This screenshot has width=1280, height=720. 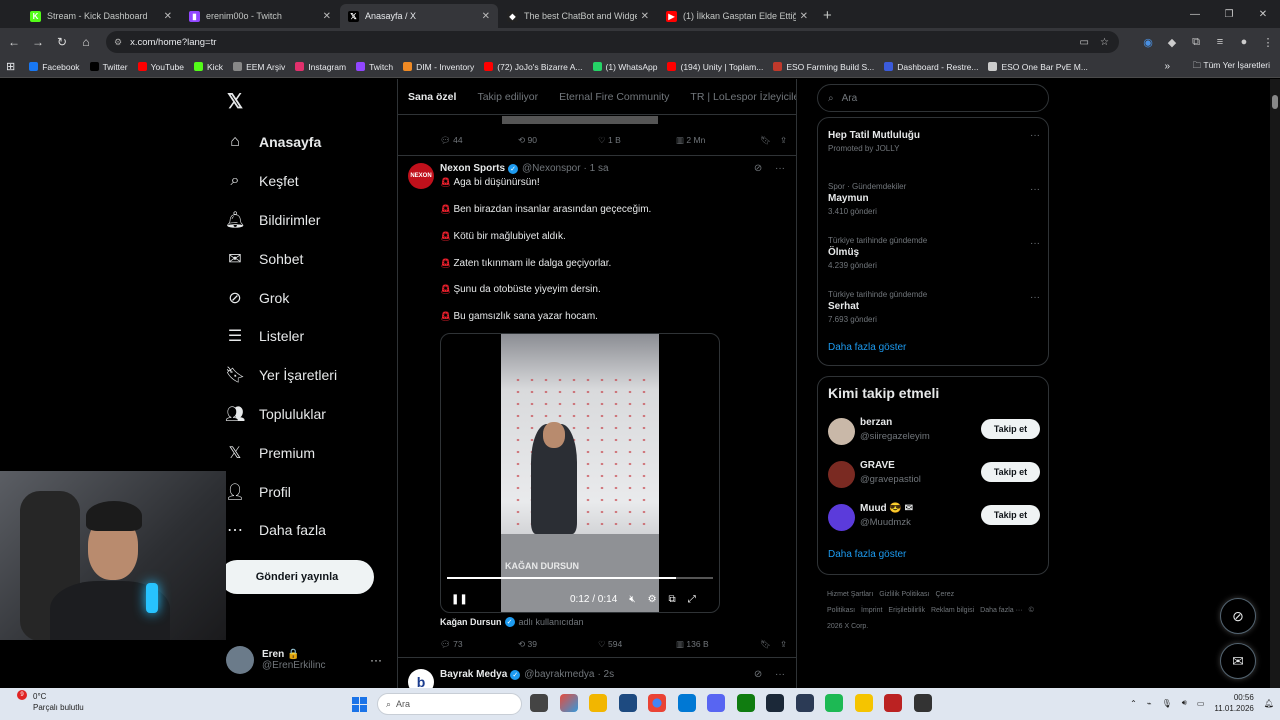 What do you see at coordinates (421, 176) in the screenshot?
I see `avatar: NEXON` at bounding box center [421, 176].